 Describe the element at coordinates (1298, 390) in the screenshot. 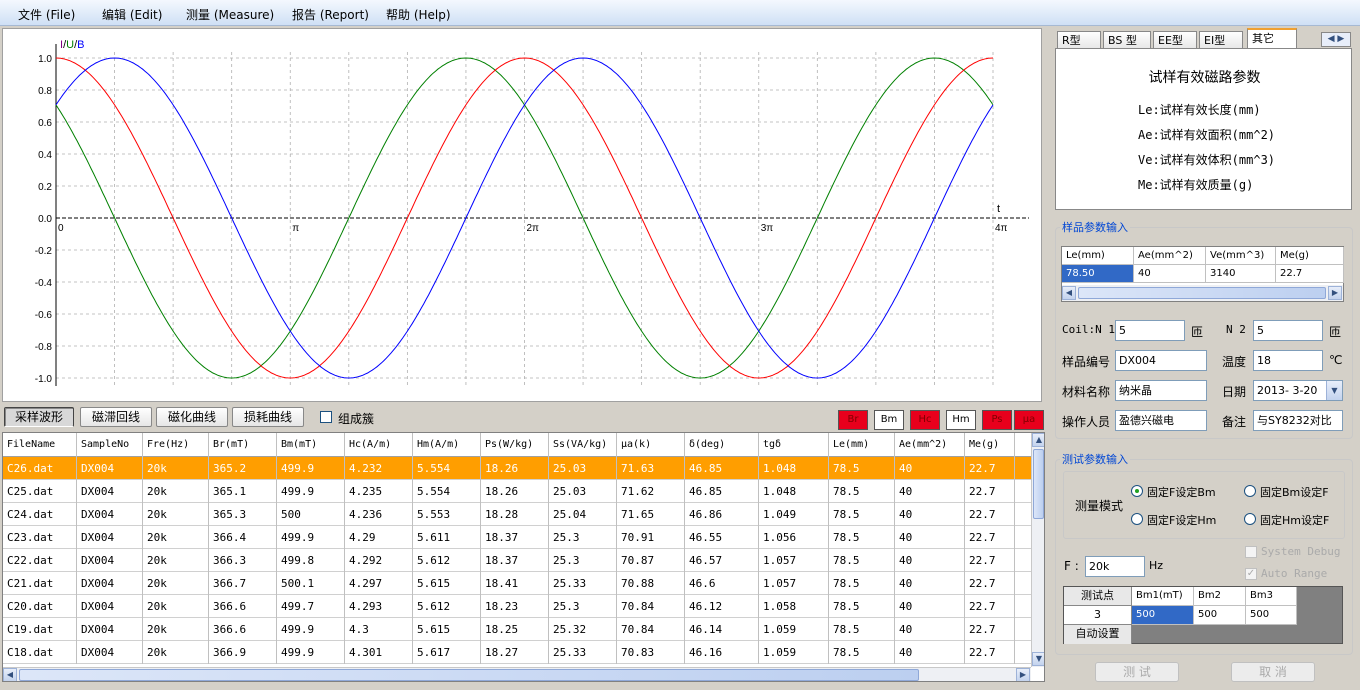

I see `date-picker: 2013- 3-20 ▼` at that location.